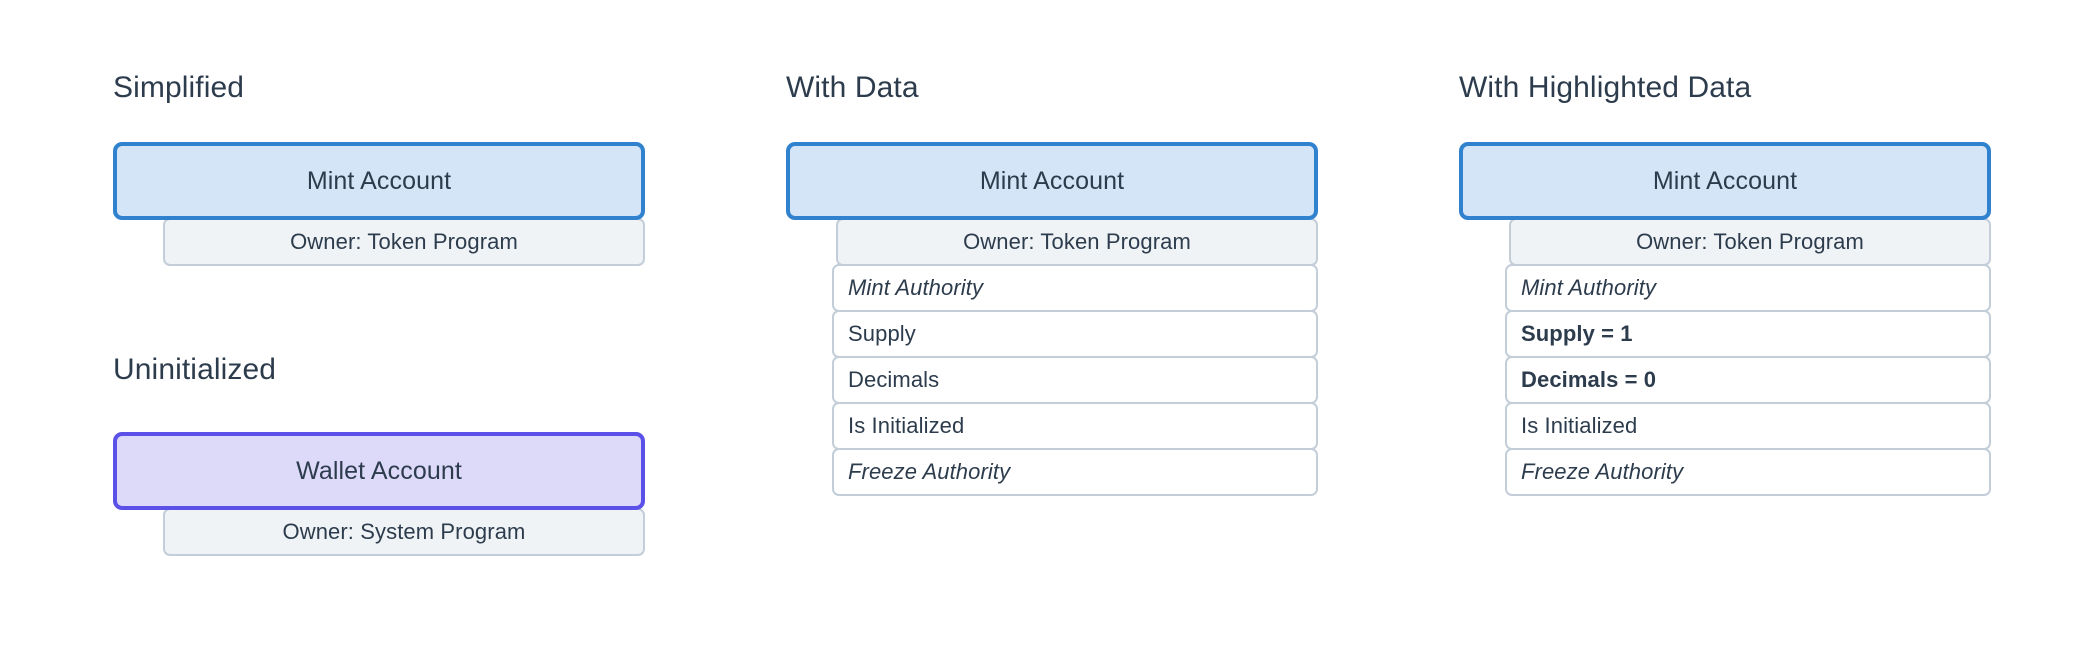 This screenshot has height=648, width=2100. Describe the element at coordinates (179, 87) in the screenshot. I see `column-title-simplified: Simplified` at that location.